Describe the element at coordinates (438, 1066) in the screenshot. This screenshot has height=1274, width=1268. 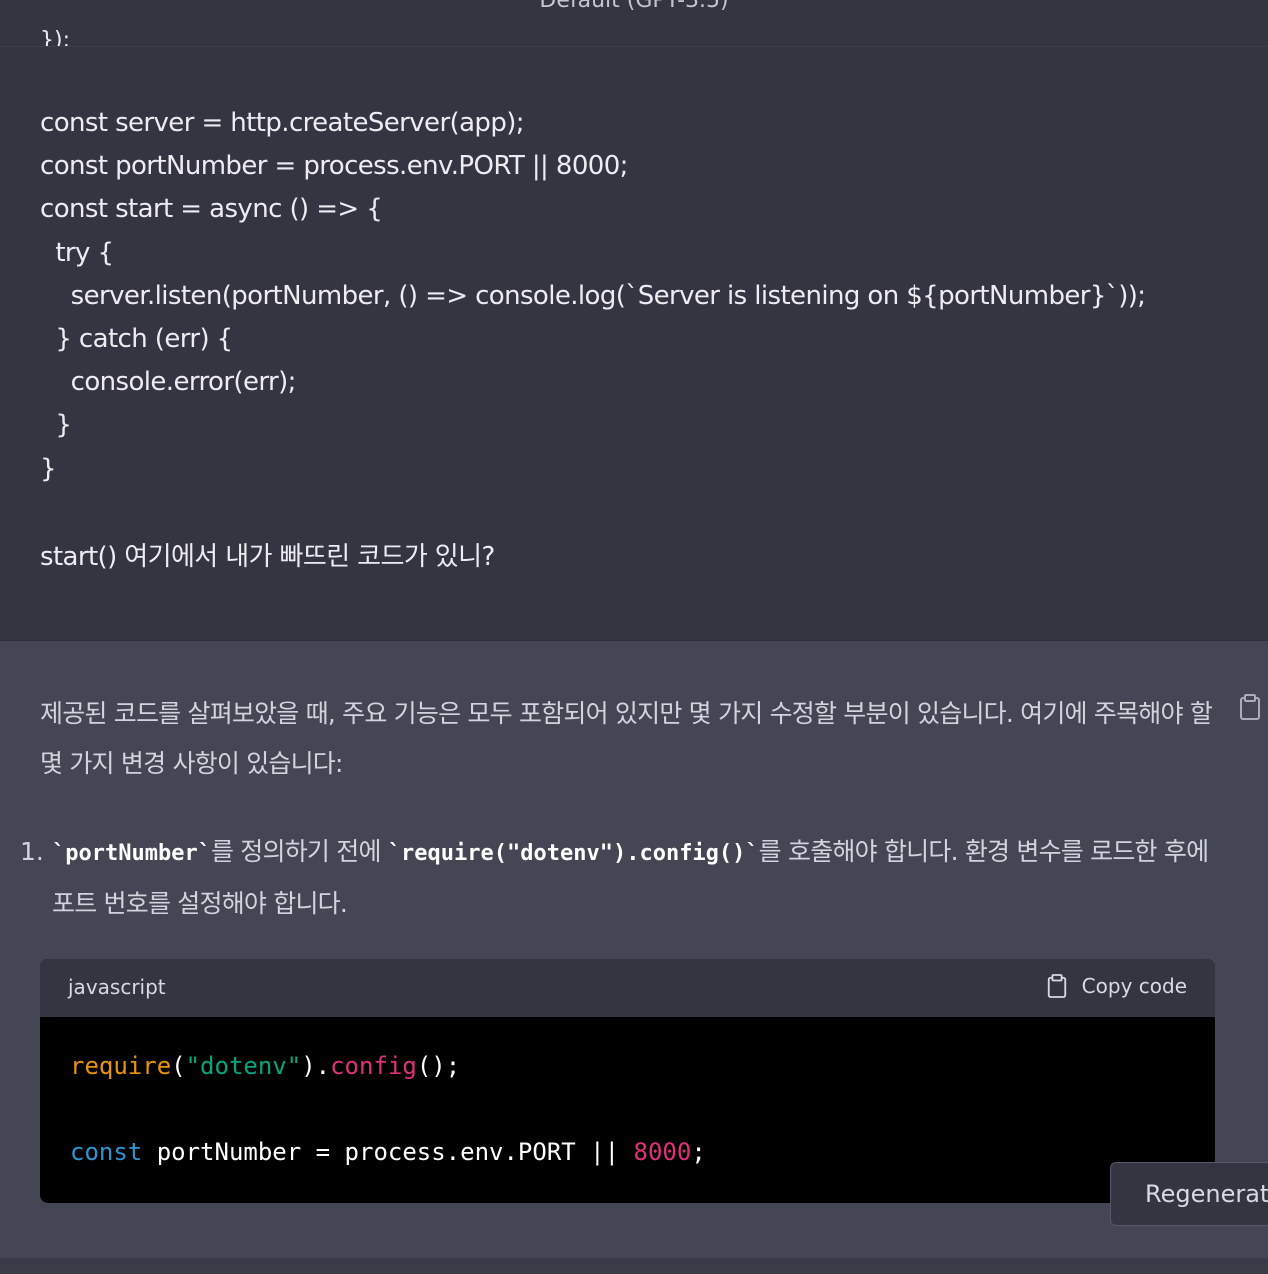
I see `code-token-punct: ();` at that location.